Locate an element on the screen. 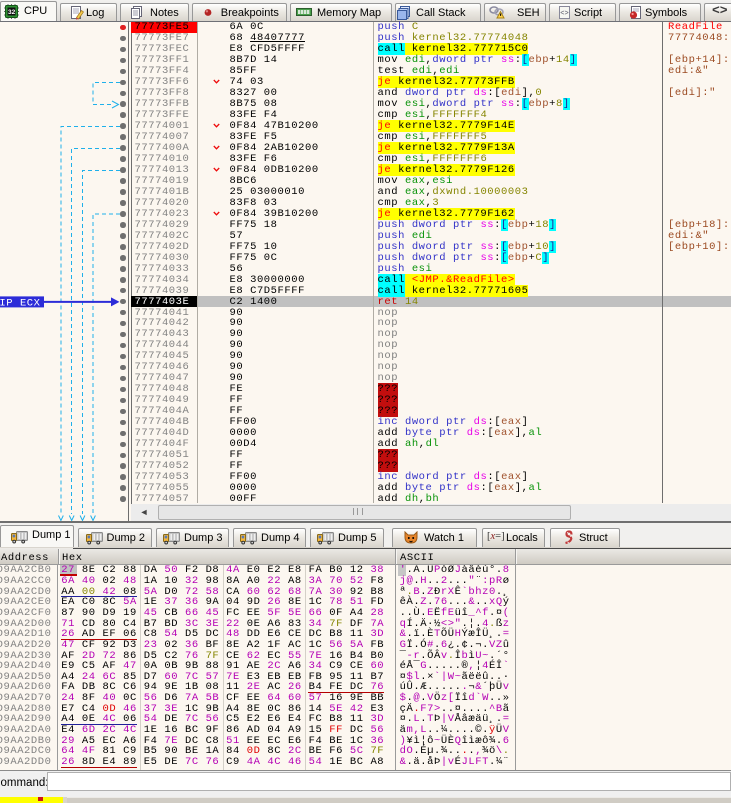 This screenshot has height=803, width=731. svg-text: 32 is located at coordinates (12, 12).